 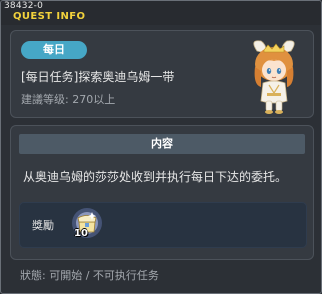 What do you see at coordinates (98, 77) in the screenshot?
I see `quest-name: [每日任务]探索奥迪乌姆一带` at bounding box center [98, 77].